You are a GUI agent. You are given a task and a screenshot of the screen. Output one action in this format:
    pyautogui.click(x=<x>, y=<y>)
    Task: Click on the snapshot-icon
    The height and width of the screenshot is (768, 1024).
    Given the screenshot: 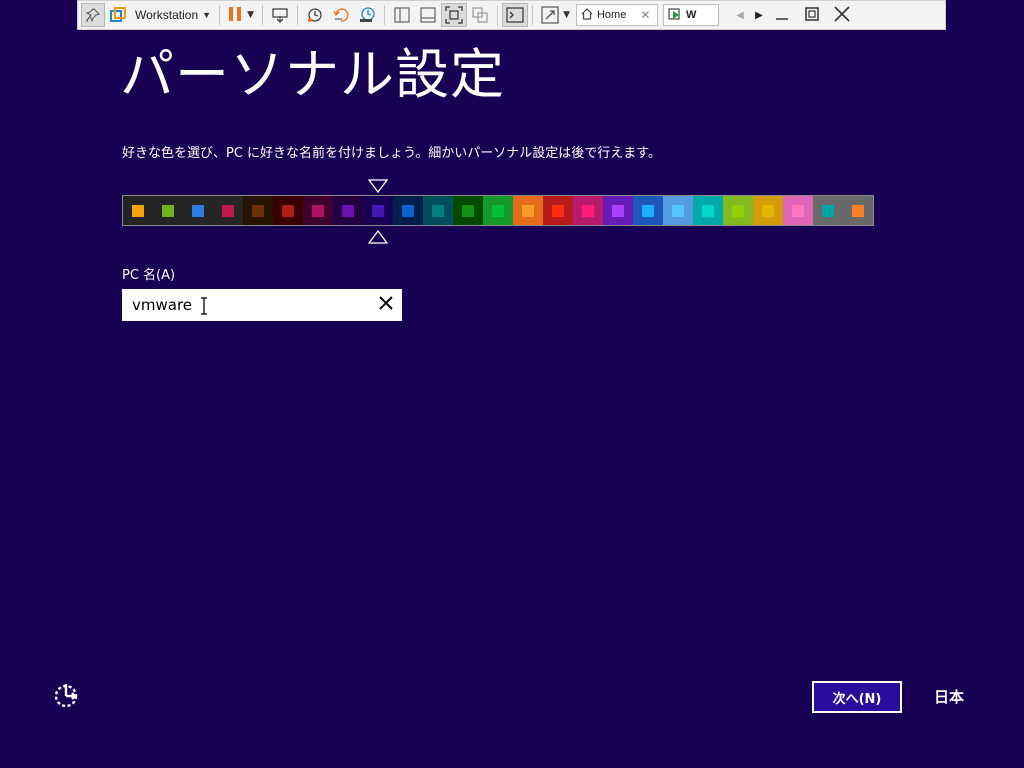 What is the action you would take?
    pyautogui.click(x=315, y=15)
    